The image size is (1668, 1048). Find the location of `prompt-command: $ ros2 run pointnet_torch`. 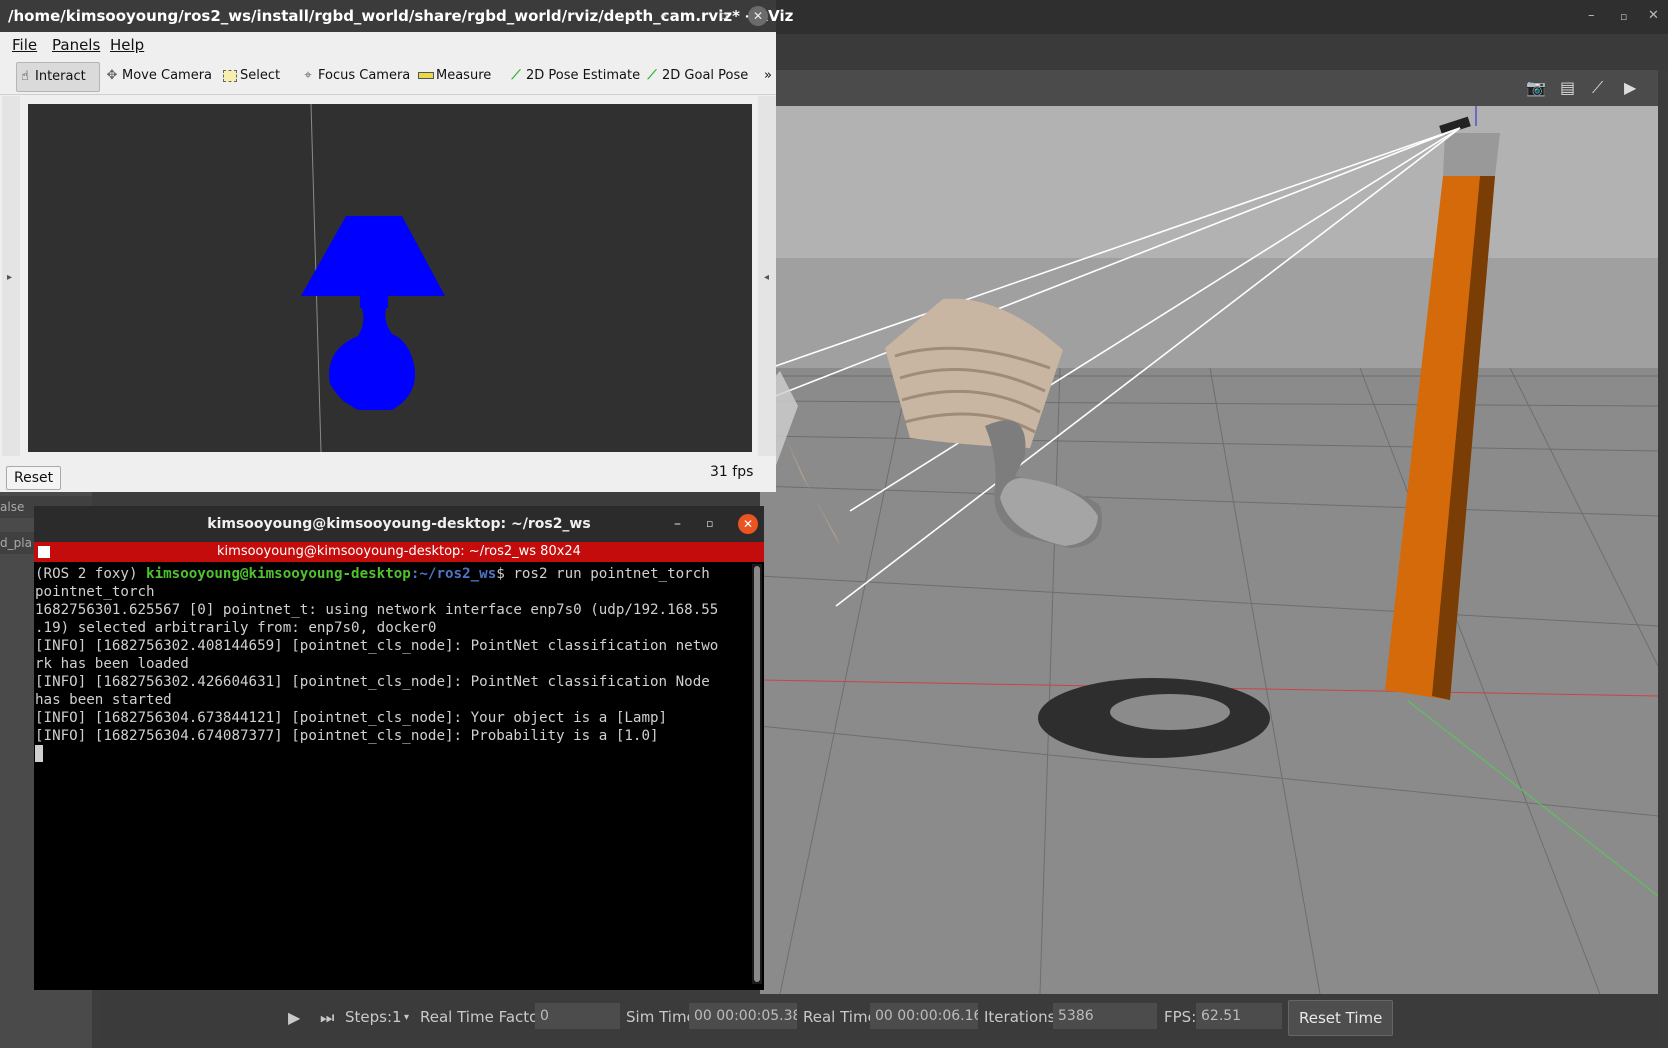

prompt-command: $ ros2 run pointnet_torch is located at coordinates (603, 574).